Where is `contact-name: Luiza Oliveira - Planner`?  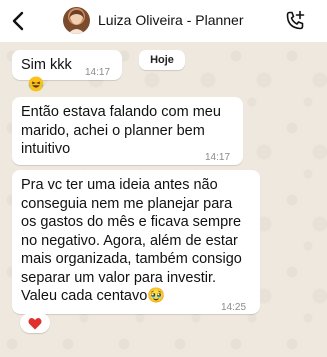
contact-name: Luiza Oliveira - Planner is located at coordinates (171, 20).